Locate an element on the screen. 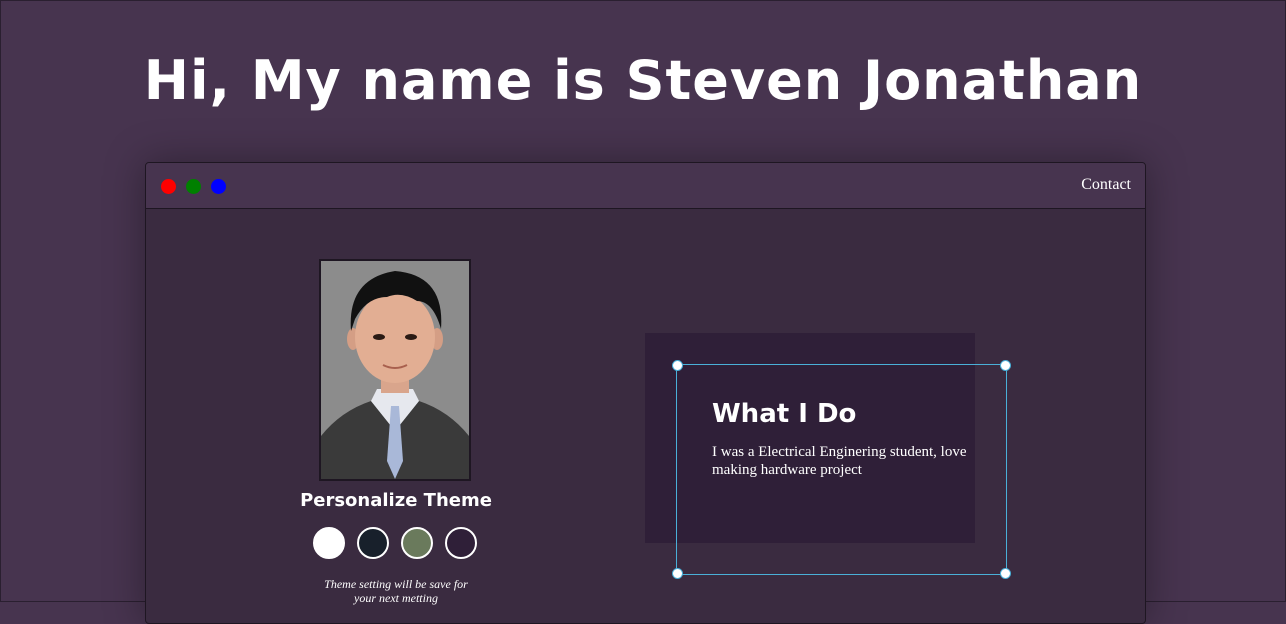 This screenshot has height=624, width=1286. resize-handle-top-right is located at coordinates (1005, 365).